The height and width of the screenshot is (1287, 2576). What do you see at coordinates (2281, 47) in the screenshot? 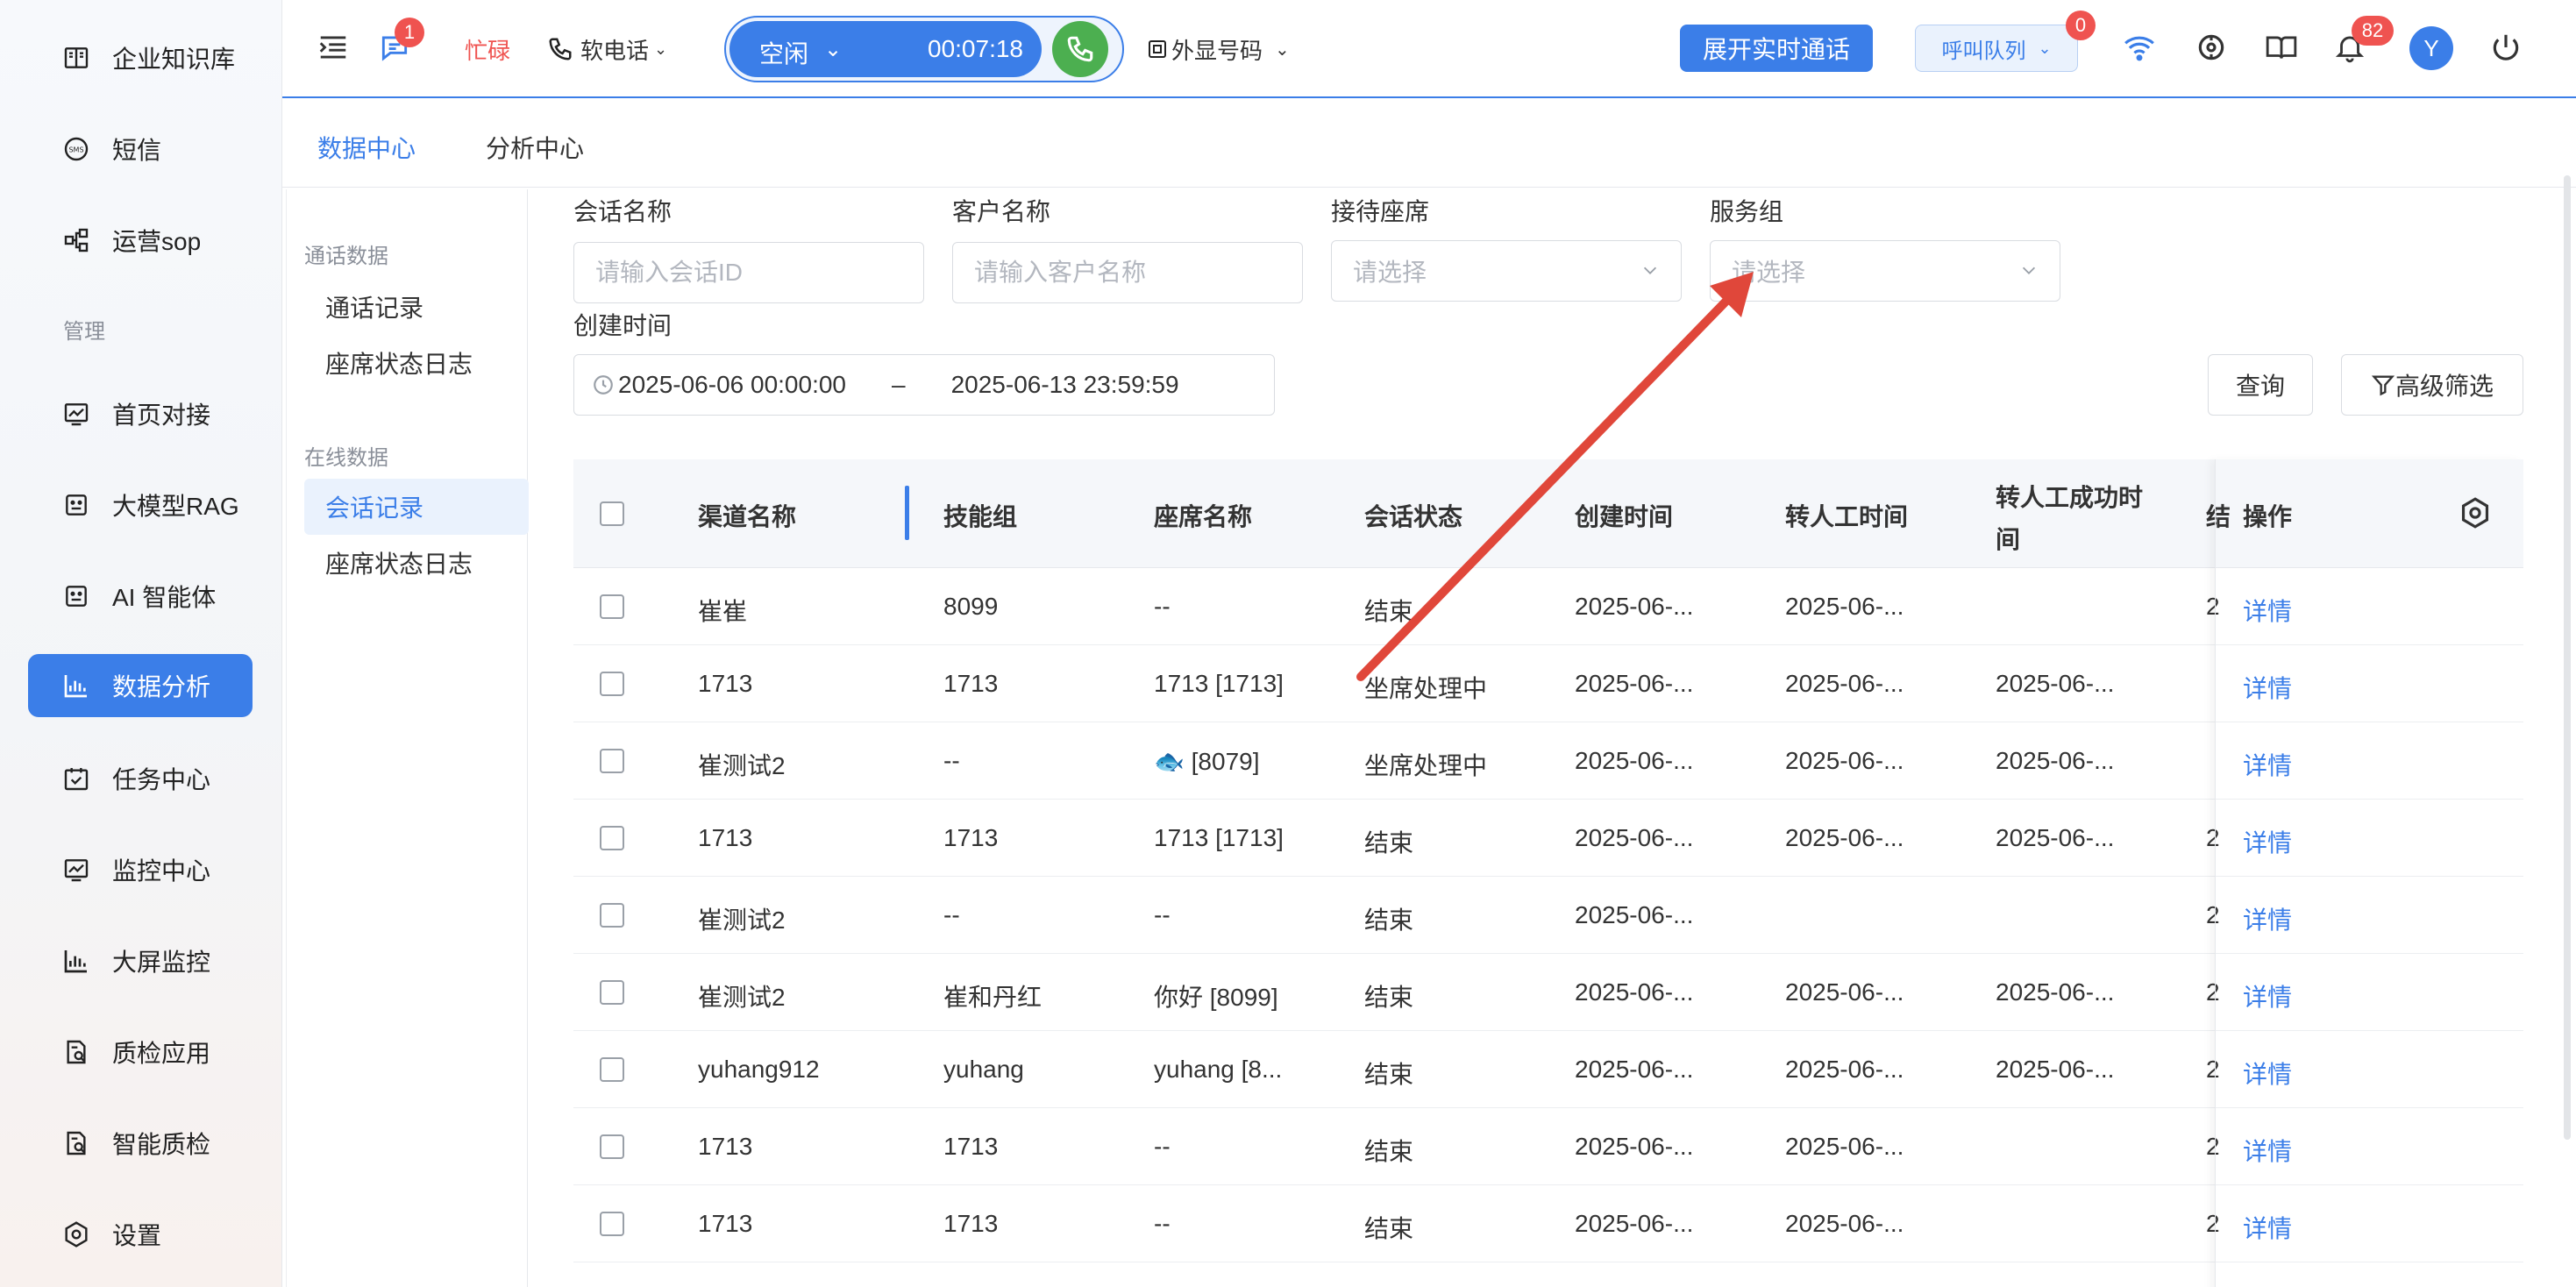
I see `manual-book-icon` at bounding box center [2281, 47].